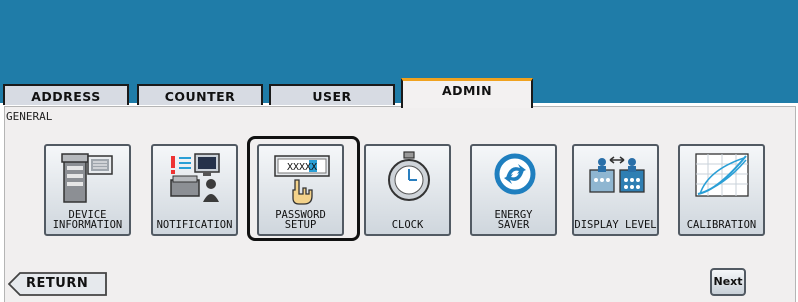  Describe the element at coordinates (515, 174) in the screenshot. I see `energy-saver-icon` at that location.